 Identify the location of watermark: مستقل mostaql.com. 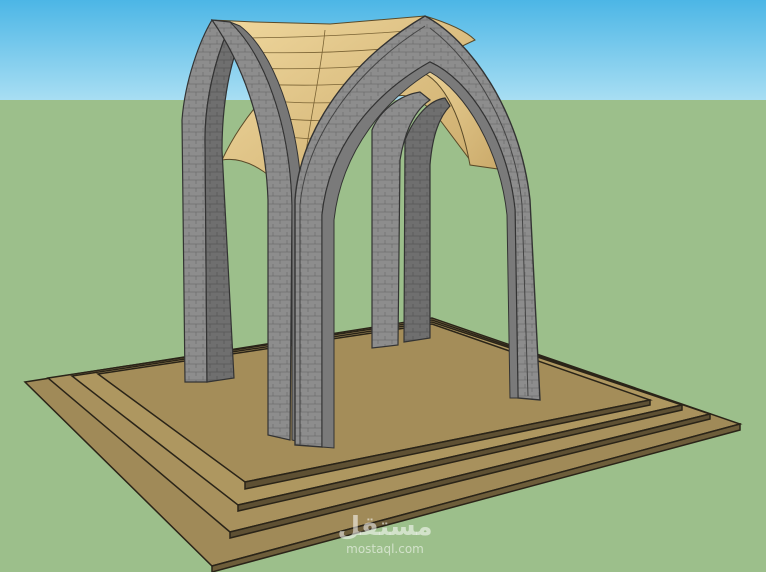
(385, 537).